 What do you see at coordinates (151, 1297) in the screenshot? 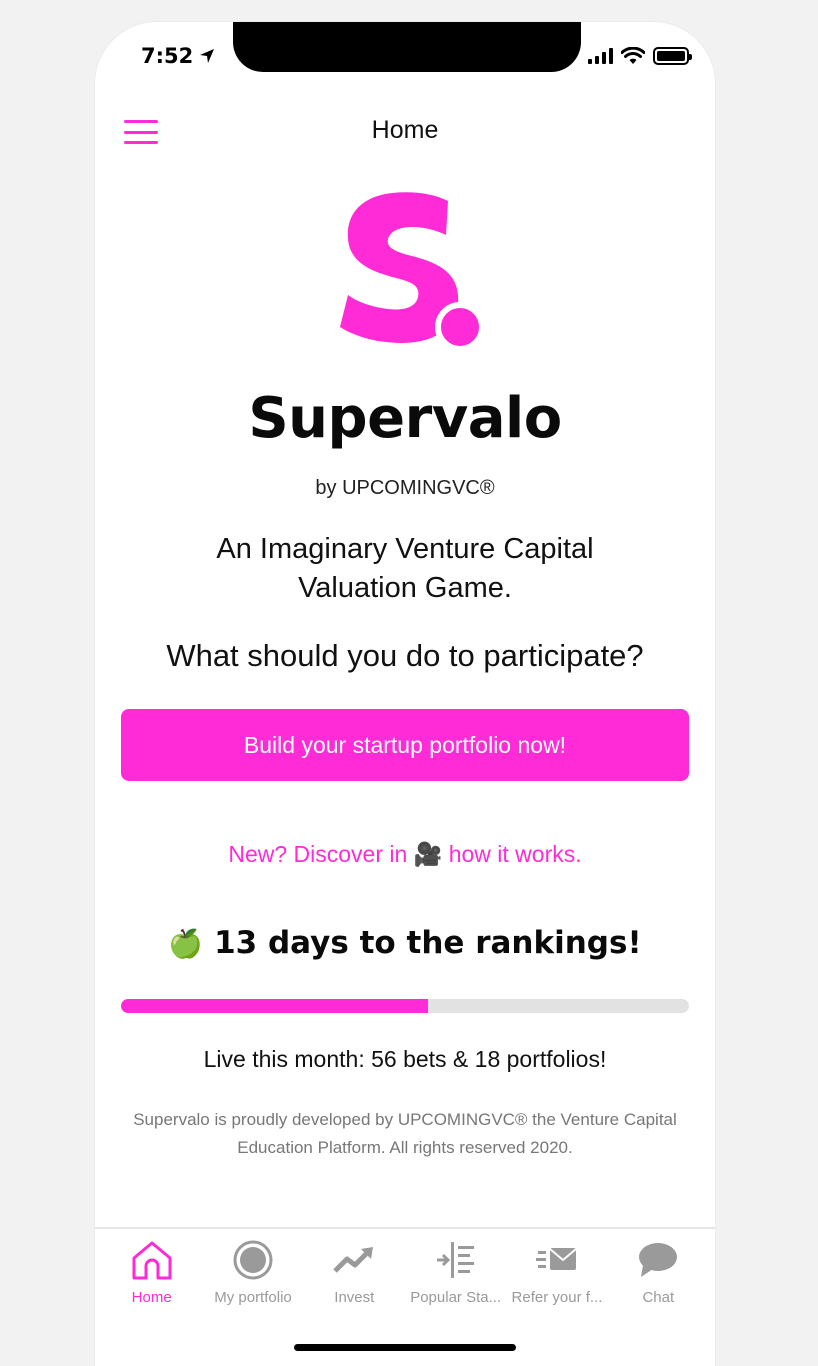
I see `tab-label: Home` at bounding box center [151, 1297].